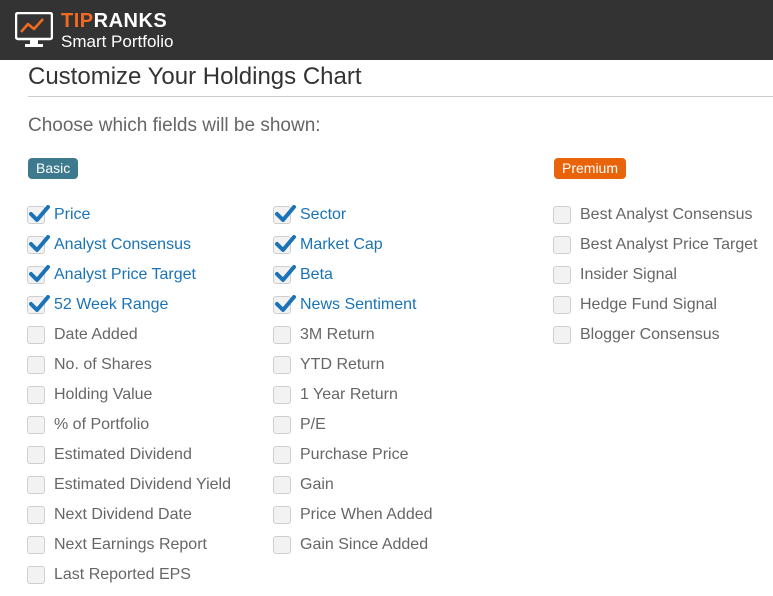 This screenshot has height=596, width=773. Describe the element at coordinates (400, 96) in the screenshot. I see `title-divider` at that location.